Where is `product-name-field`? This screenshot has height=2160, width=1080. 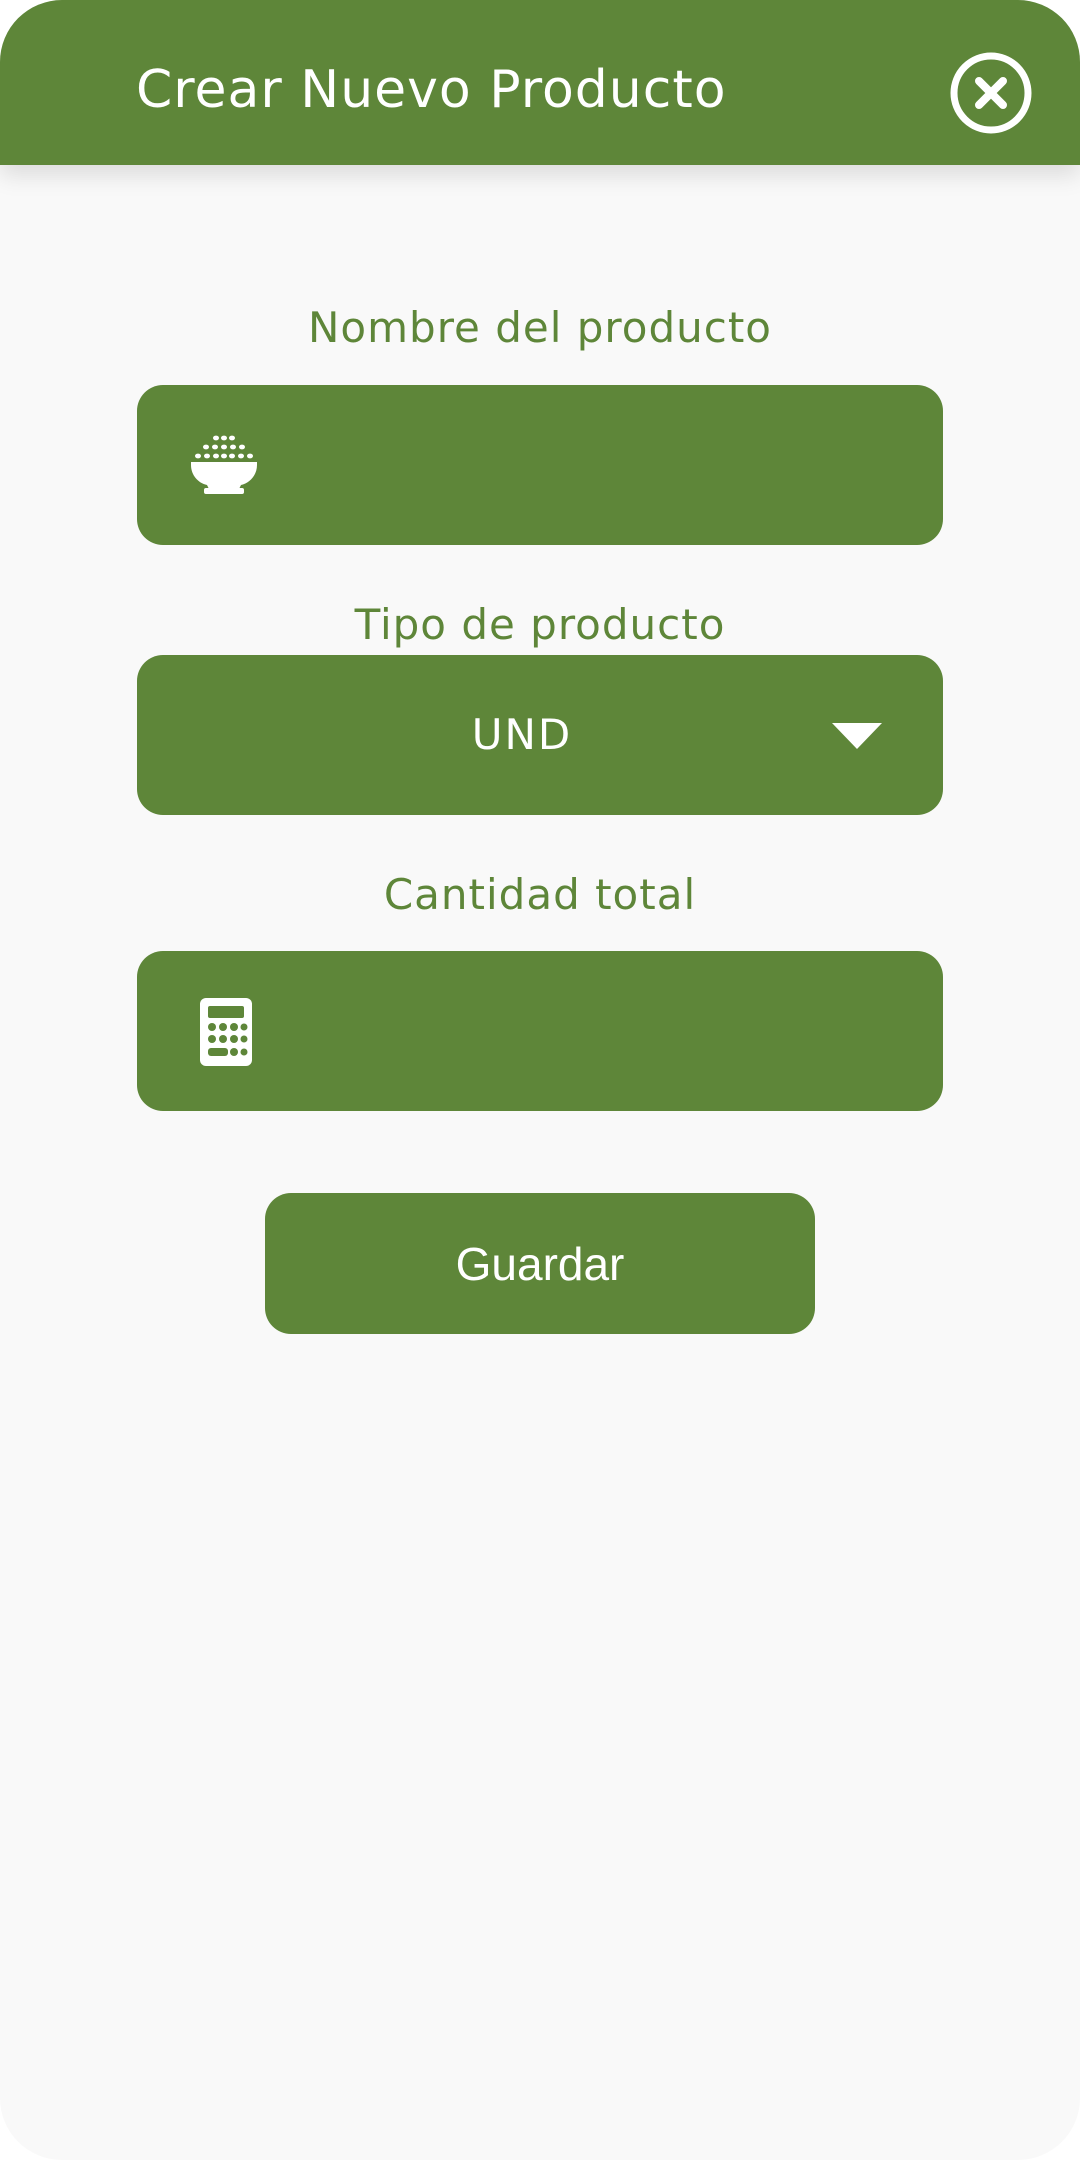 product-name-field is located at coordinates (540, 466).